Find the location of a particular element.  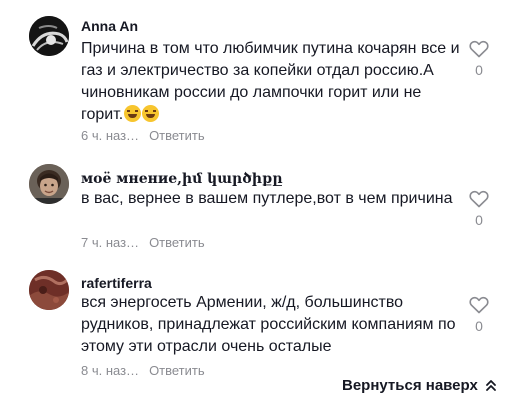

comment-meta: 6 ч. наз… Ответить is located at coordinates (143, 136).